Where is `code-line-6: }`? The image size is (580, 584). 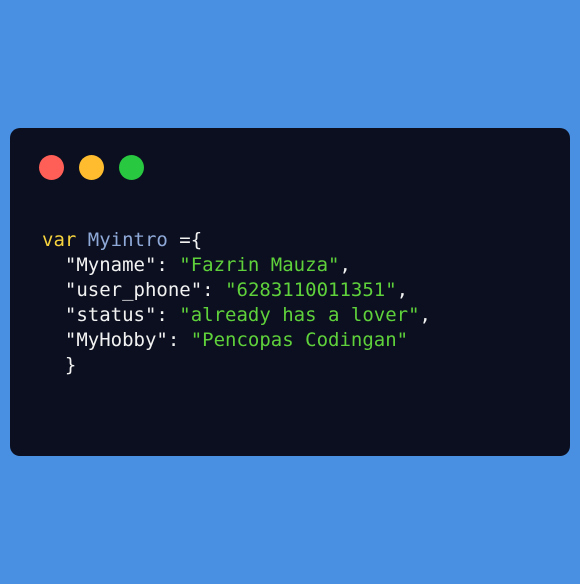 code-line-6: } is located at coordinates (59, 365).